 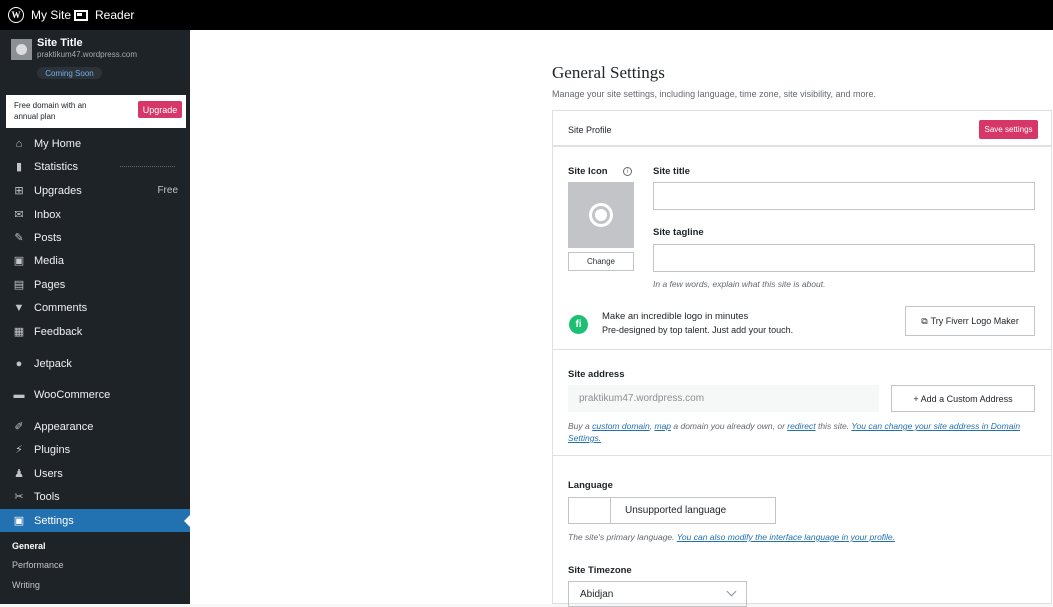 What do you see at coordinates (657, 594) in the screenshot?
I see `timezone-select: Abidjan` at bounding box center [657, 594].